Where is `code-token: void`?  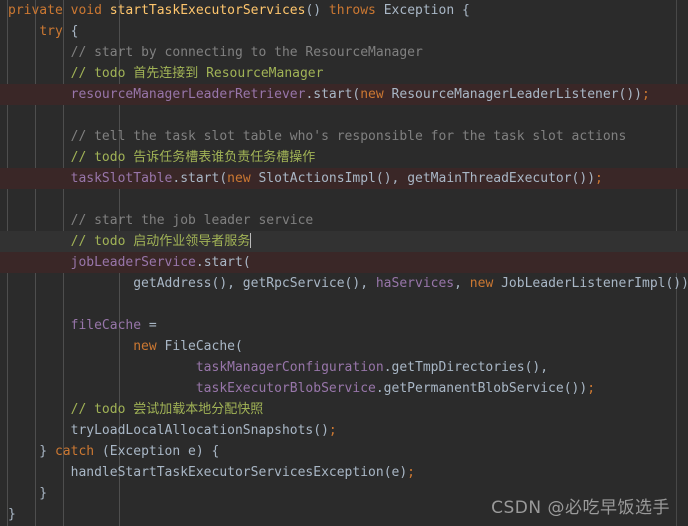
code-token: void is located at coordinates (86, 10).